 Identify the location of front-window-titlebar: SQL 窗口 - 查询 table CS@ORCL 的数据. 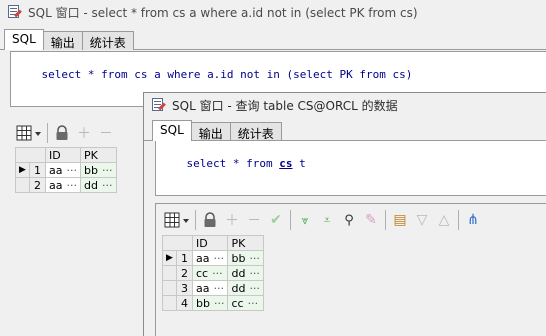
(345, 105).